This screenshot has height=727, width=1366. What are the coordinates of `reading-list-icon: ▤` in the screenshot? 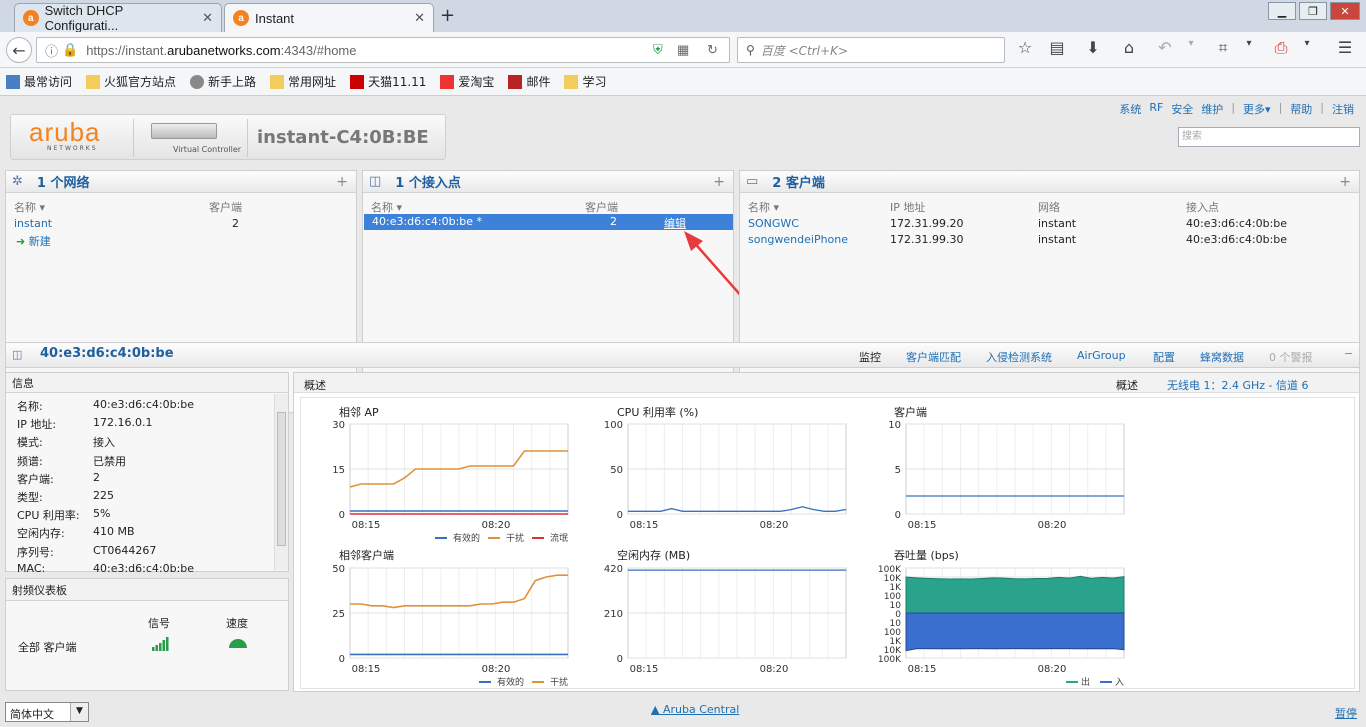 It's located at (1057, 47).